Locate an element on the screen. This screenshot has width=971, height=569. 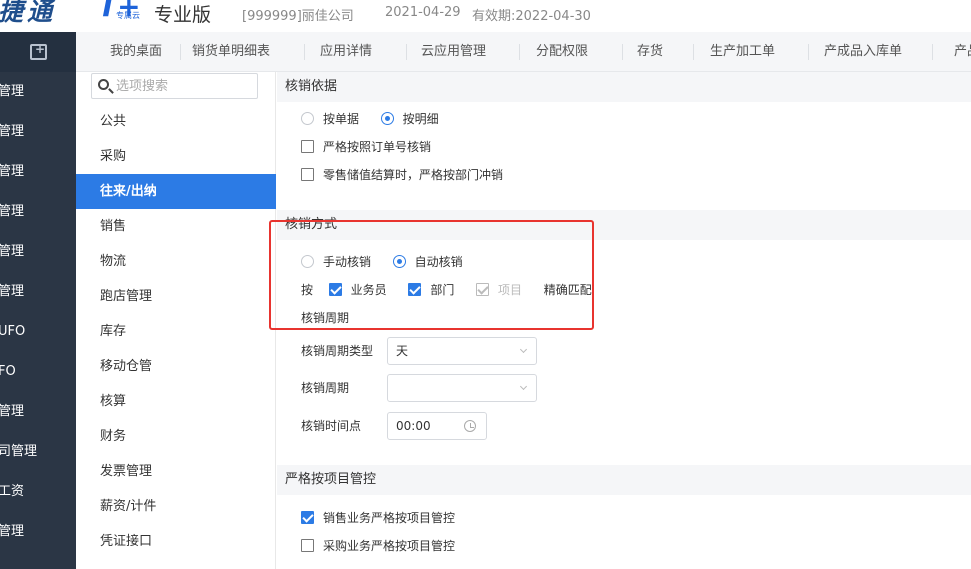
checkbox-department: 部门 is located at coordinates (431, 290).